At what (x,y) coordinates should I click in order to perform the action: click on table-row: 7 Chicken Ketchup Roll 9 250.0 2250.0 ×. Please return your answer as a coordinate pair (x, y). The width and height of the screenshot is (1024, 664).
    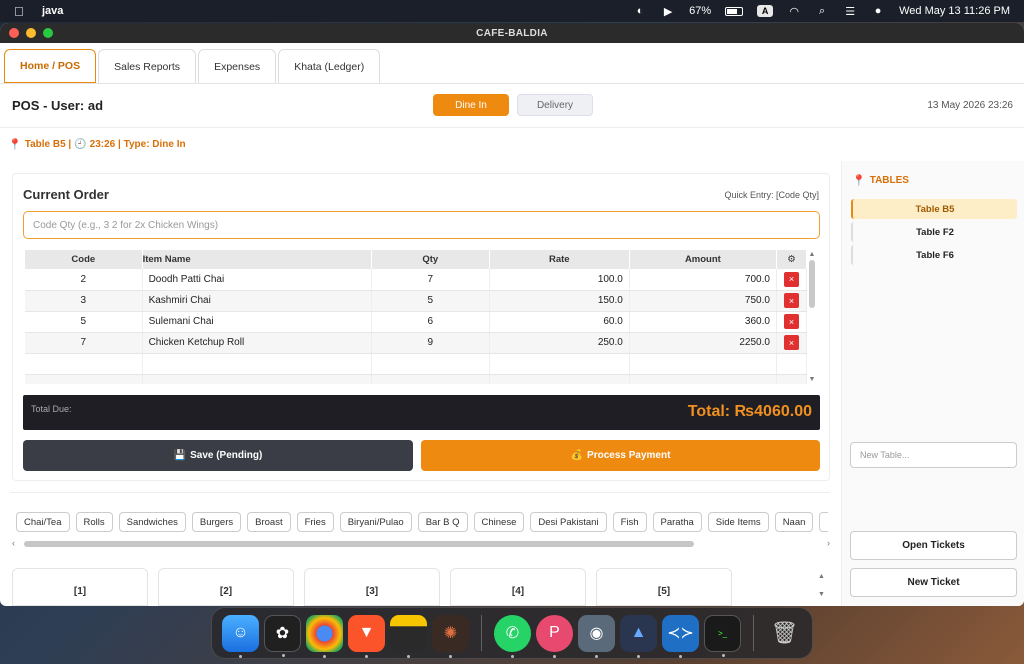
    Looking at the image, I should click on (416, 343).